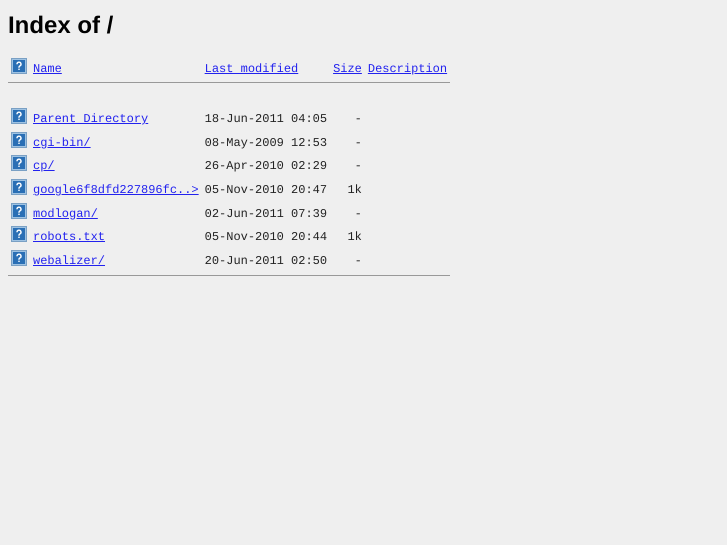  Describe the element at coordinates (69, 237) in the screenshot. I see `file-link: robots.txt` at that location.